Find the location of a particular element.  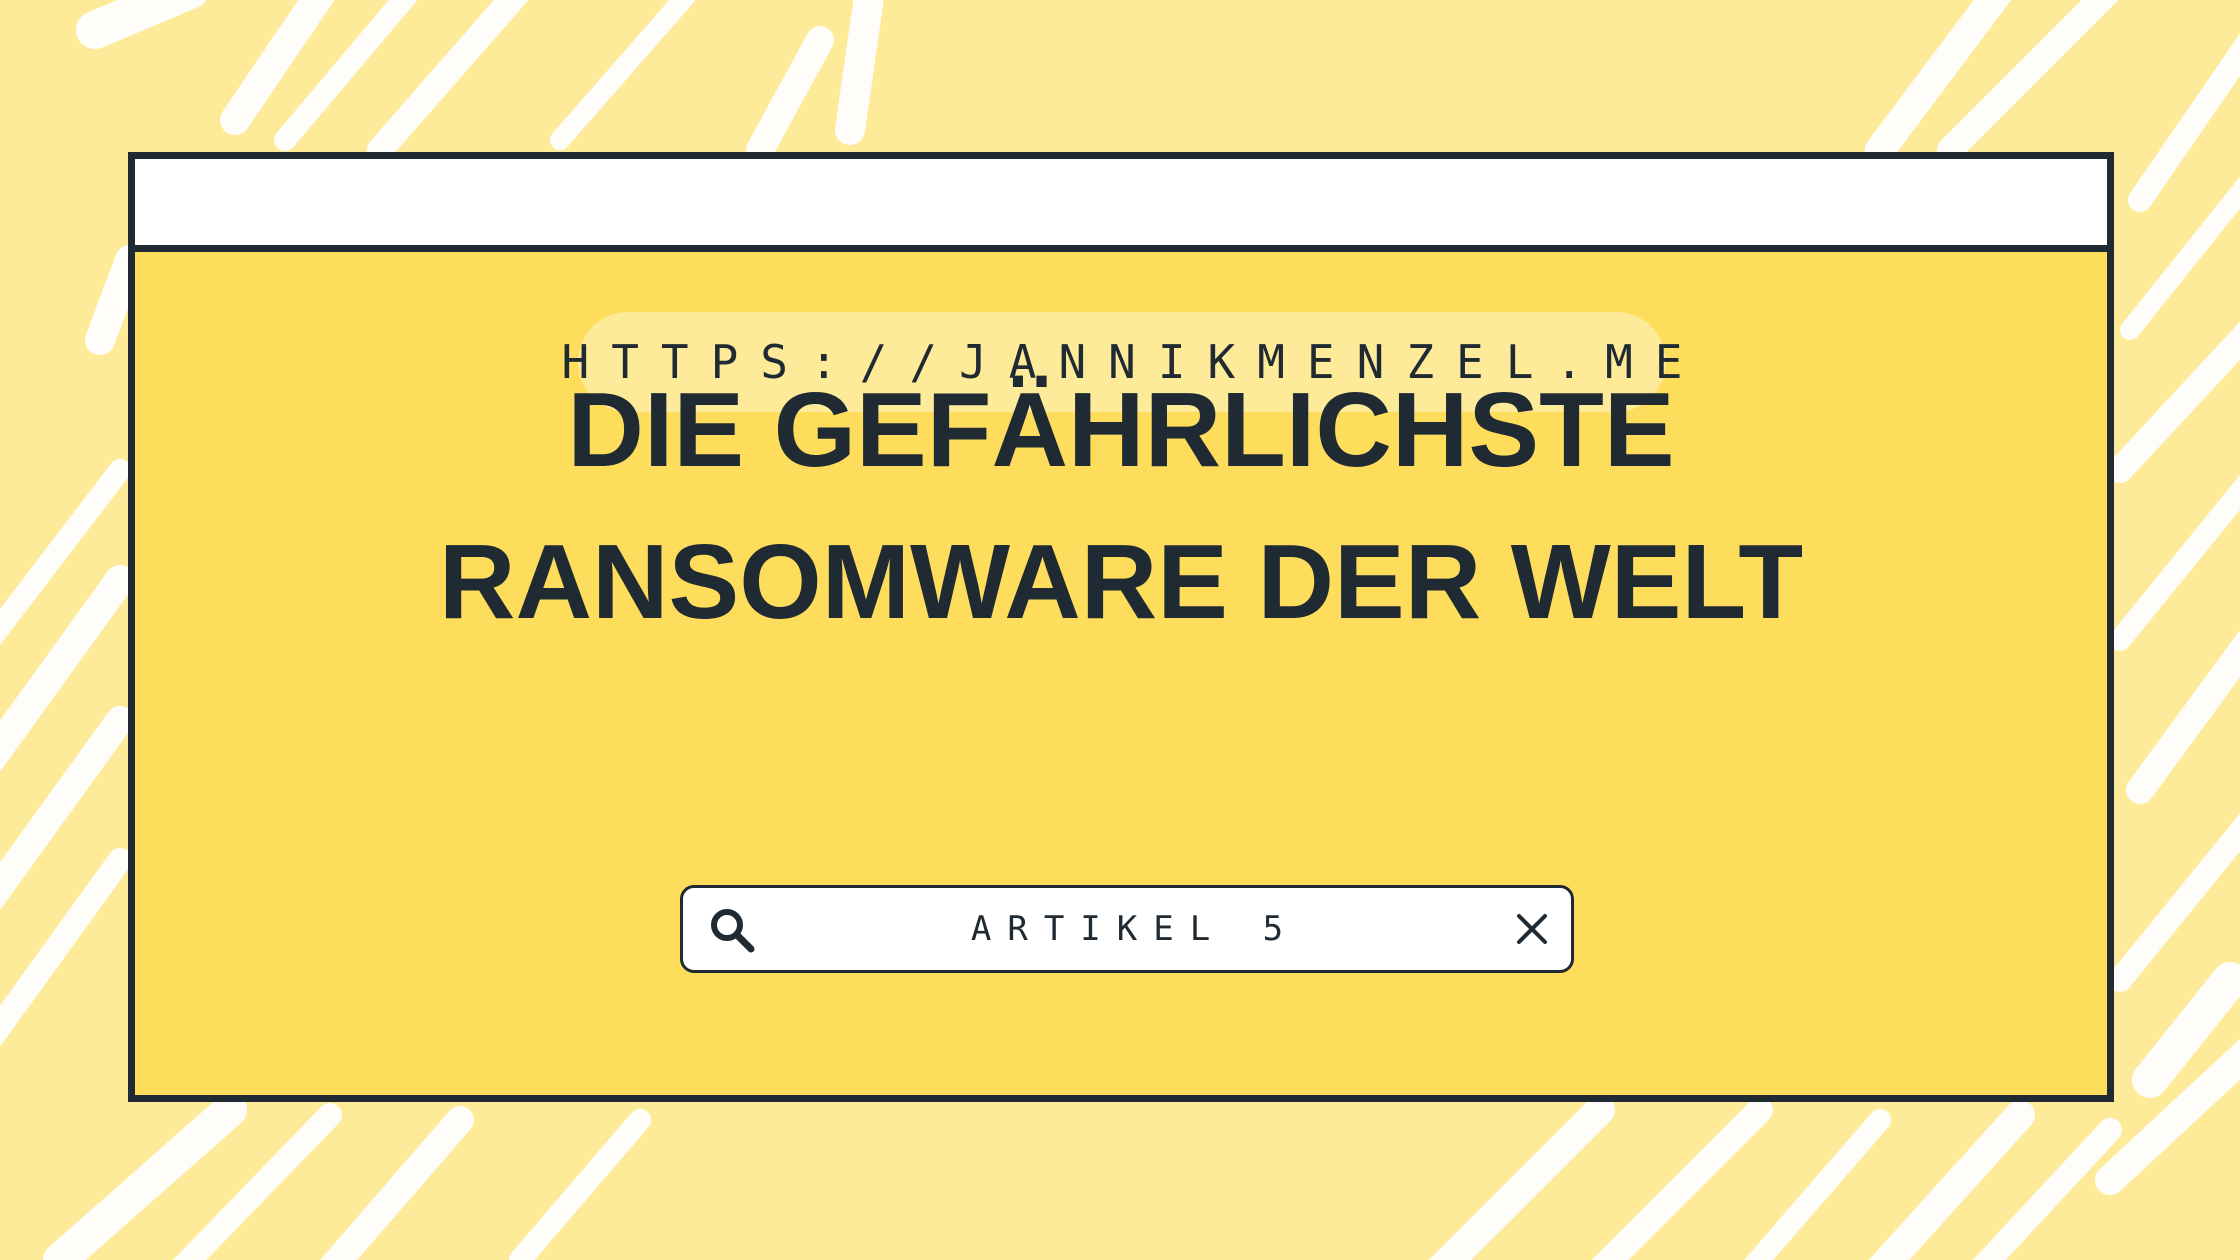

page-title-line-2: RANSOMWARE DER WELT is located at coordinates (1121, 582).